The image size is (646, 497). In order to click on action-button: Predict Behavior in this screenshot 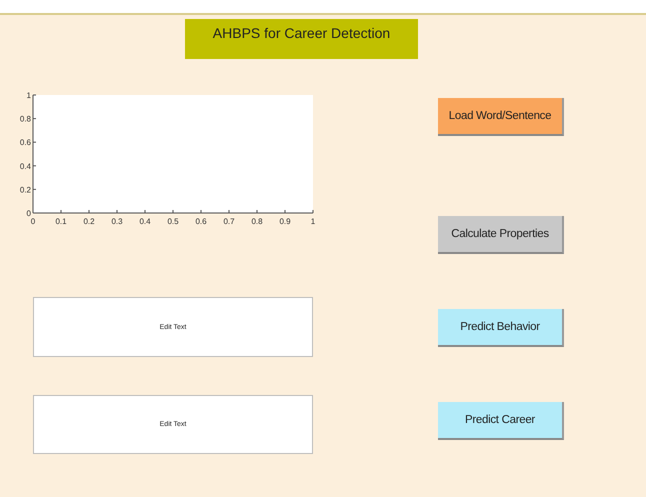, I will do `click(501, 328)`.